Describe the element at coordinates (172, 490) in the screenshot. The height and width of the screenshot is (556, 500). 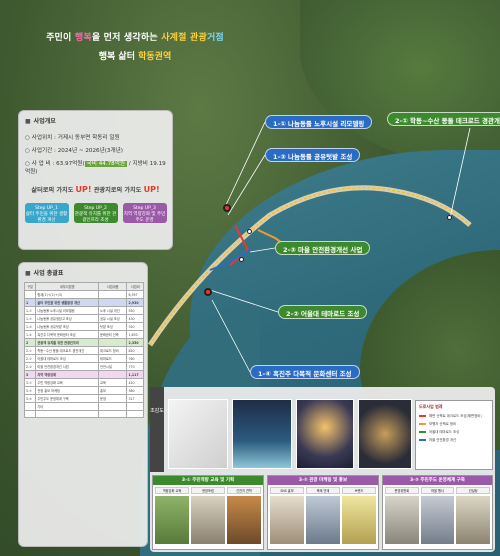
I see `group-tag: 역량강화 교육` at that location.